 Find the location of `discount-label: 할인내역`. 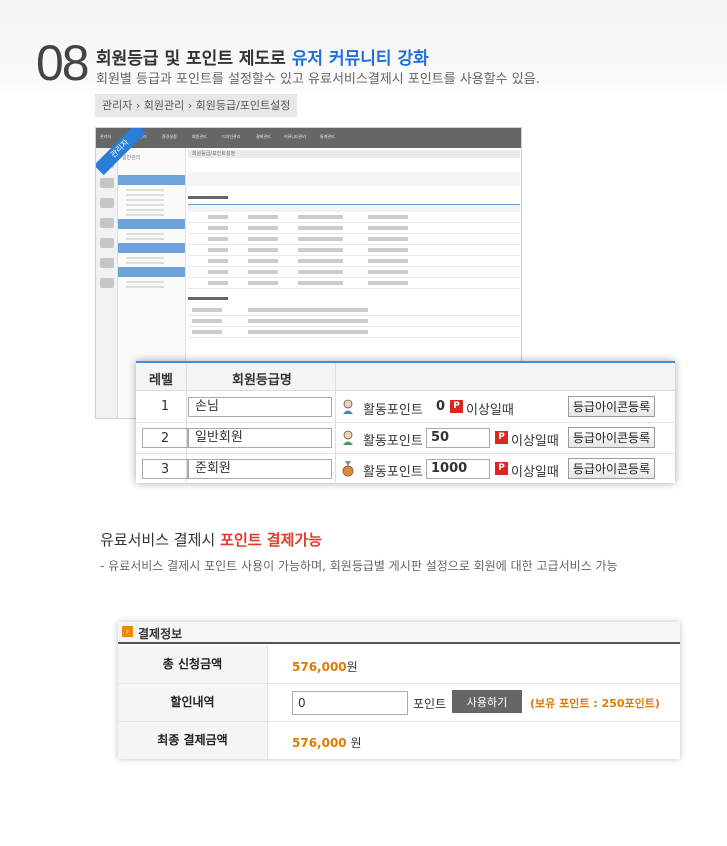

discount-label: 할인내역 is located at coordinates (193, 702).